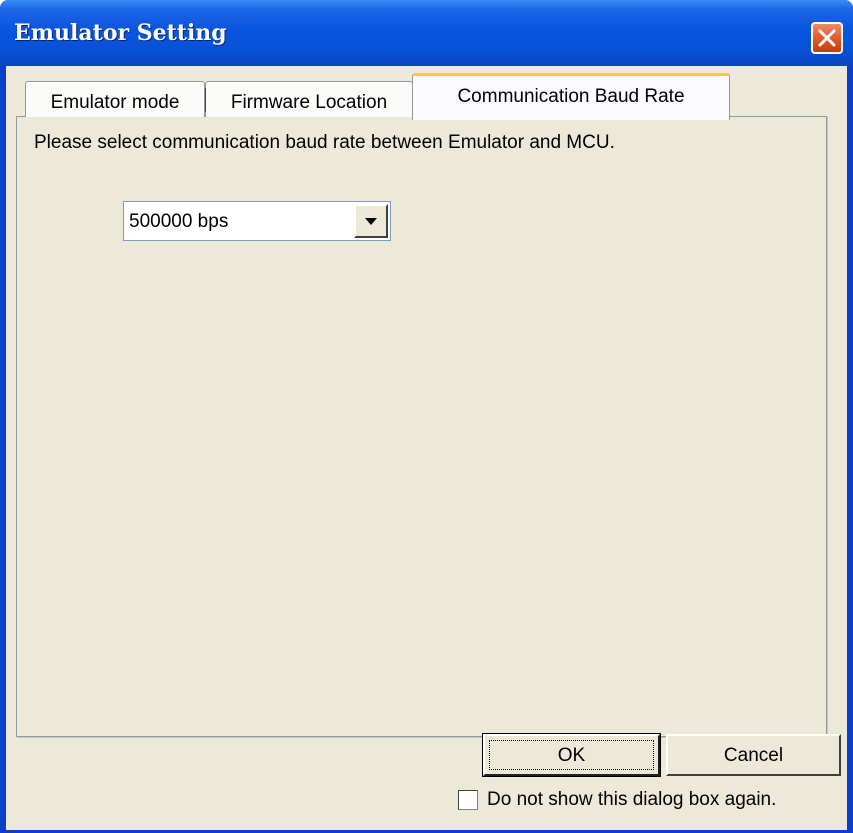 The height and width of the screenshot is (833, 853). I want to click on dont-show-again-label: Do not show this dialog box again., so click(631, 800).